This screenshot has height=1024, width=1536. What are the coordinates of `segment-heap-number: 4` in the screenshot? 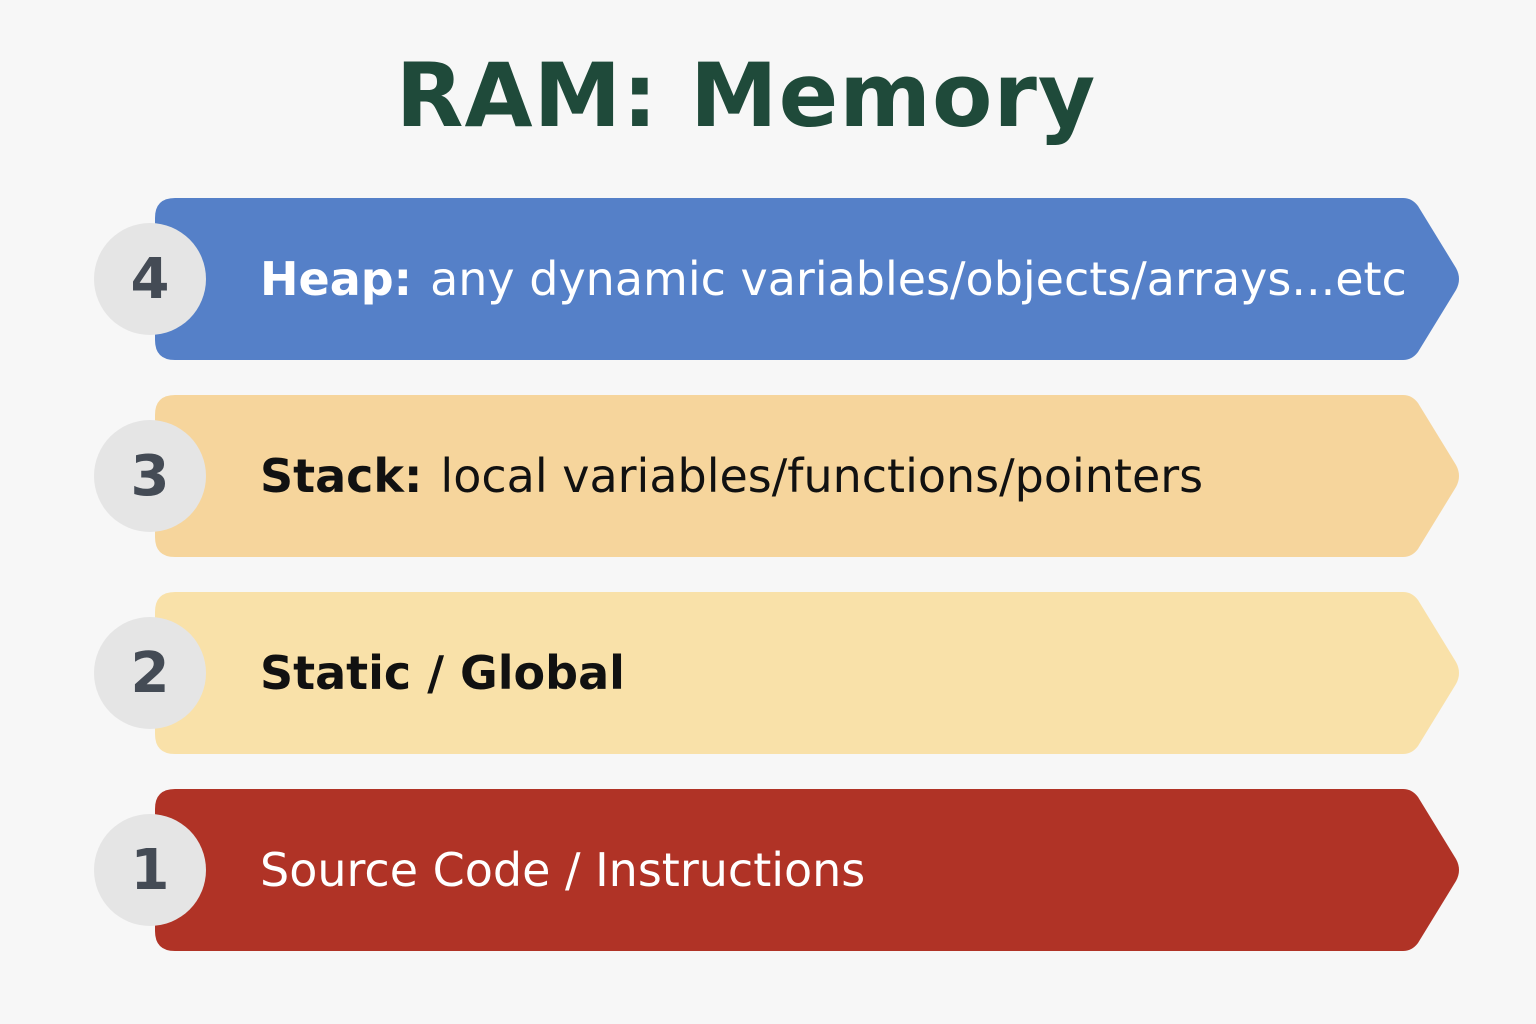 It's located at (150, 279).